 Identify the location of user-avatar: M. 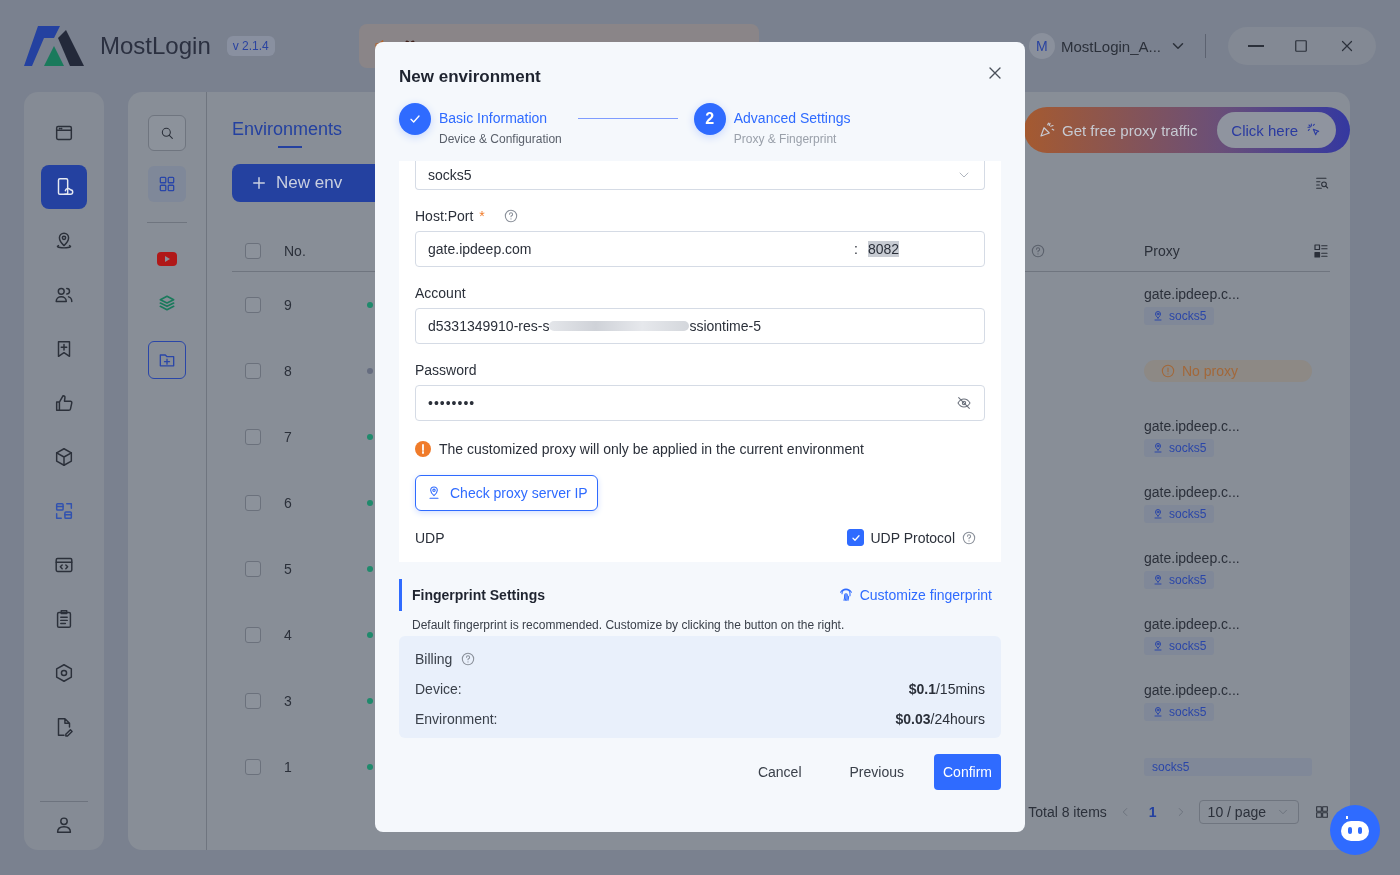
(1041, 46).